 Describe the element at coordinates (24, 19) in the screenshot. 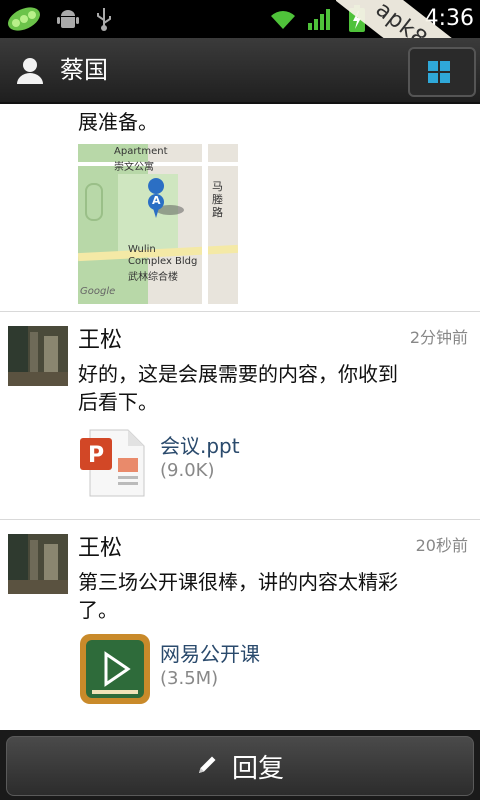

I see `app-notification-icon` at that location.